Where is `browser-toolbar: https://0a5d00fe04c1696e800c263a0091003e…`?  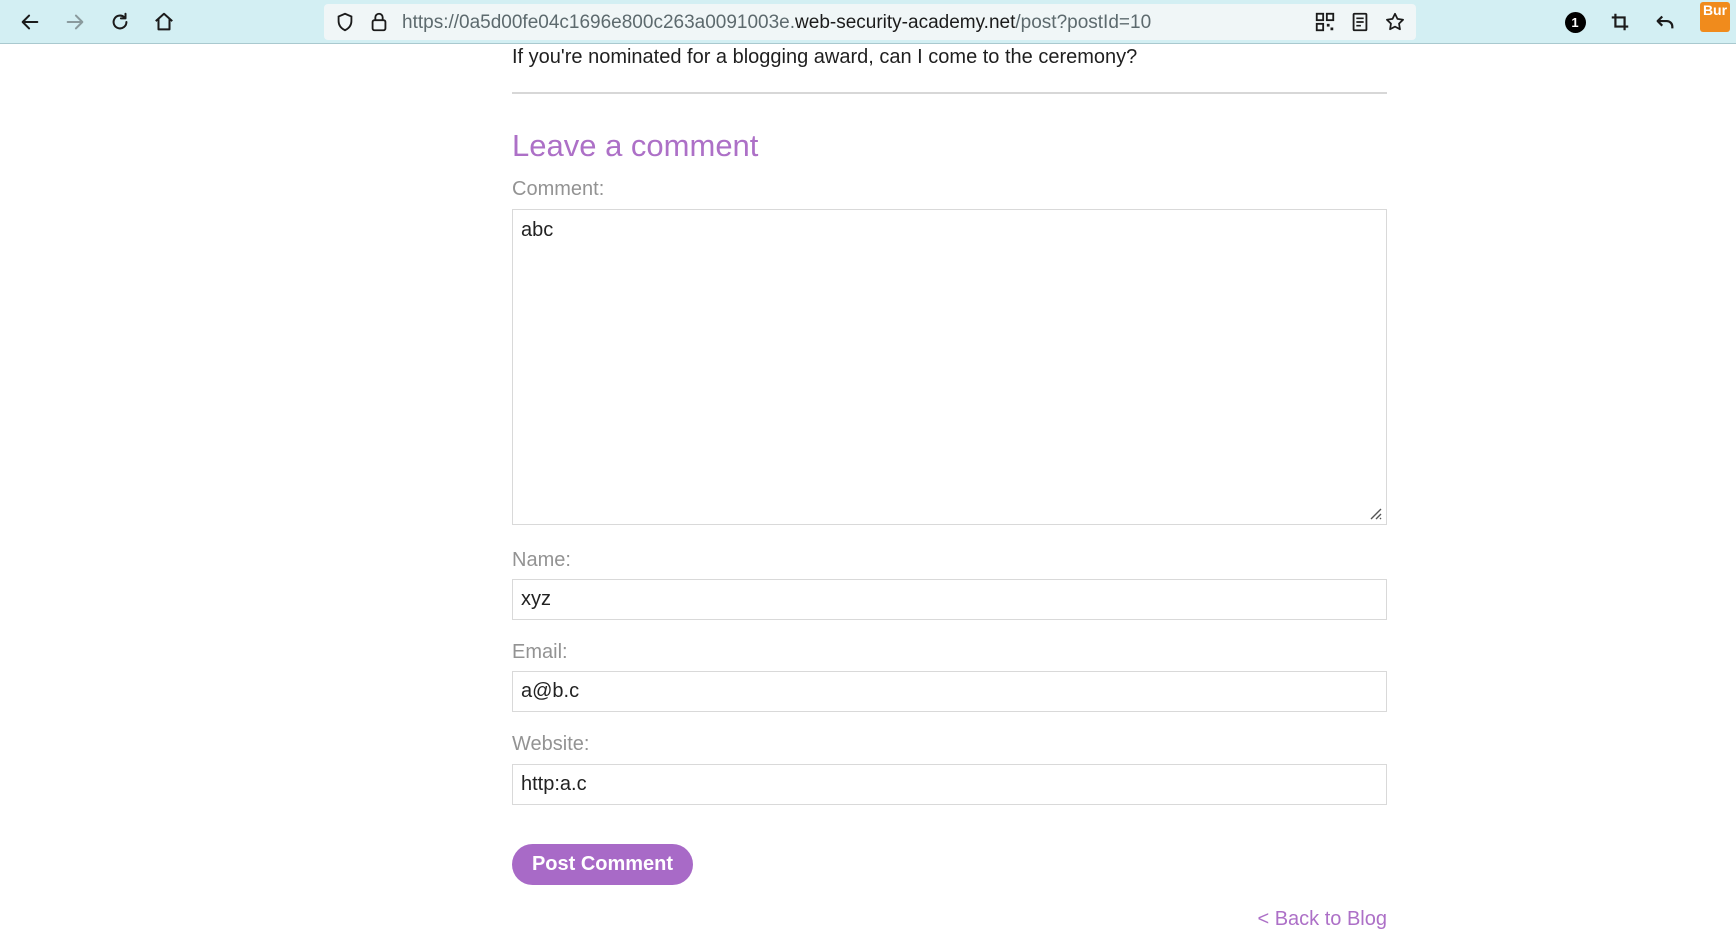
browser-toolbar: https://0a5d00fe04c1696e800c263a0091003e… is located at coordinates (868, 22).